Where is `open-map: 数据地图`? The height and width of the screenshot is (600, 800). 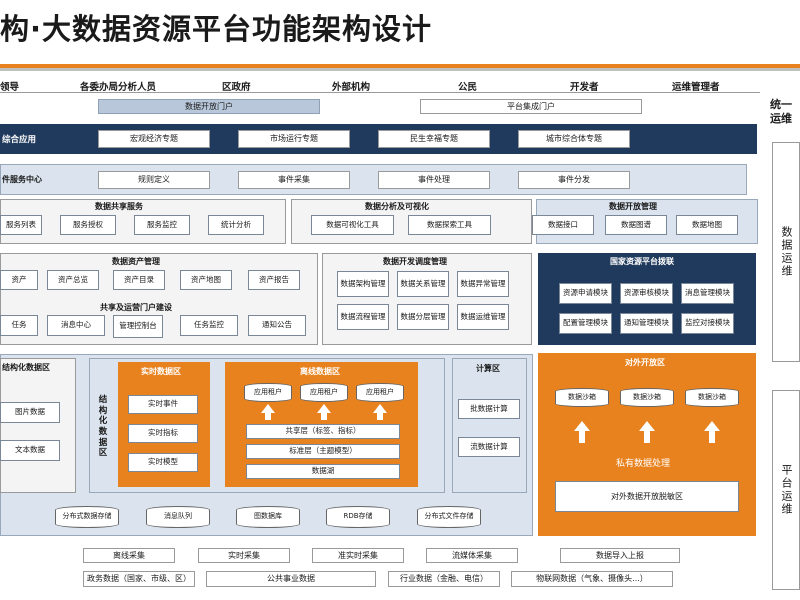
open-map: 数据地图 is located at coordinates (707, 225).